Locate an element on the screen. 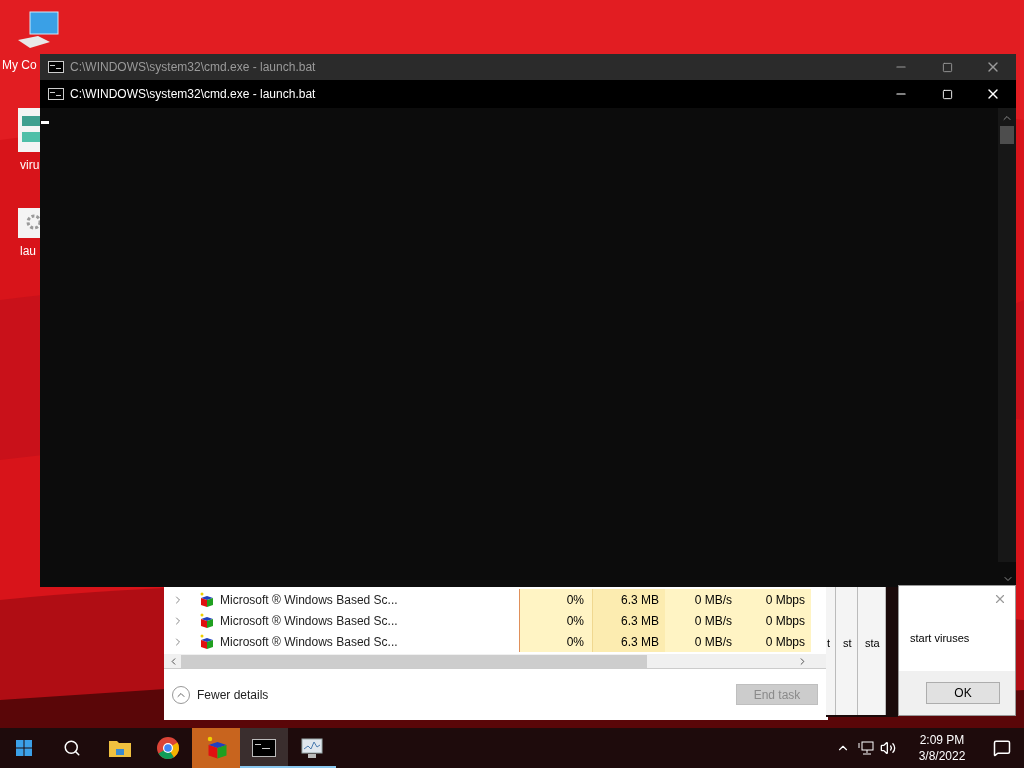 The height and width of the screenshot is (768, 1024). dialog-message: start viruses is located at coordinates (940, 638).